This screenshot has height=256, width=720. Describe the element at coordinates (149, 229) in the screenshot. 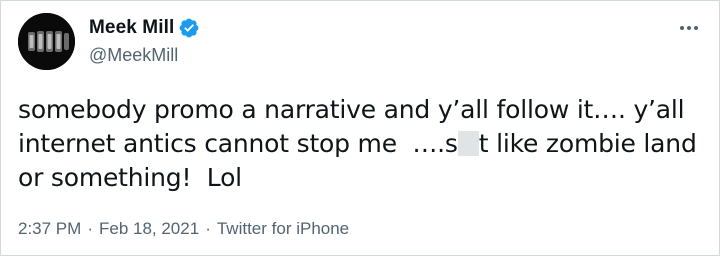

I see `tweet-date: Feb 18, 2021` at that location.